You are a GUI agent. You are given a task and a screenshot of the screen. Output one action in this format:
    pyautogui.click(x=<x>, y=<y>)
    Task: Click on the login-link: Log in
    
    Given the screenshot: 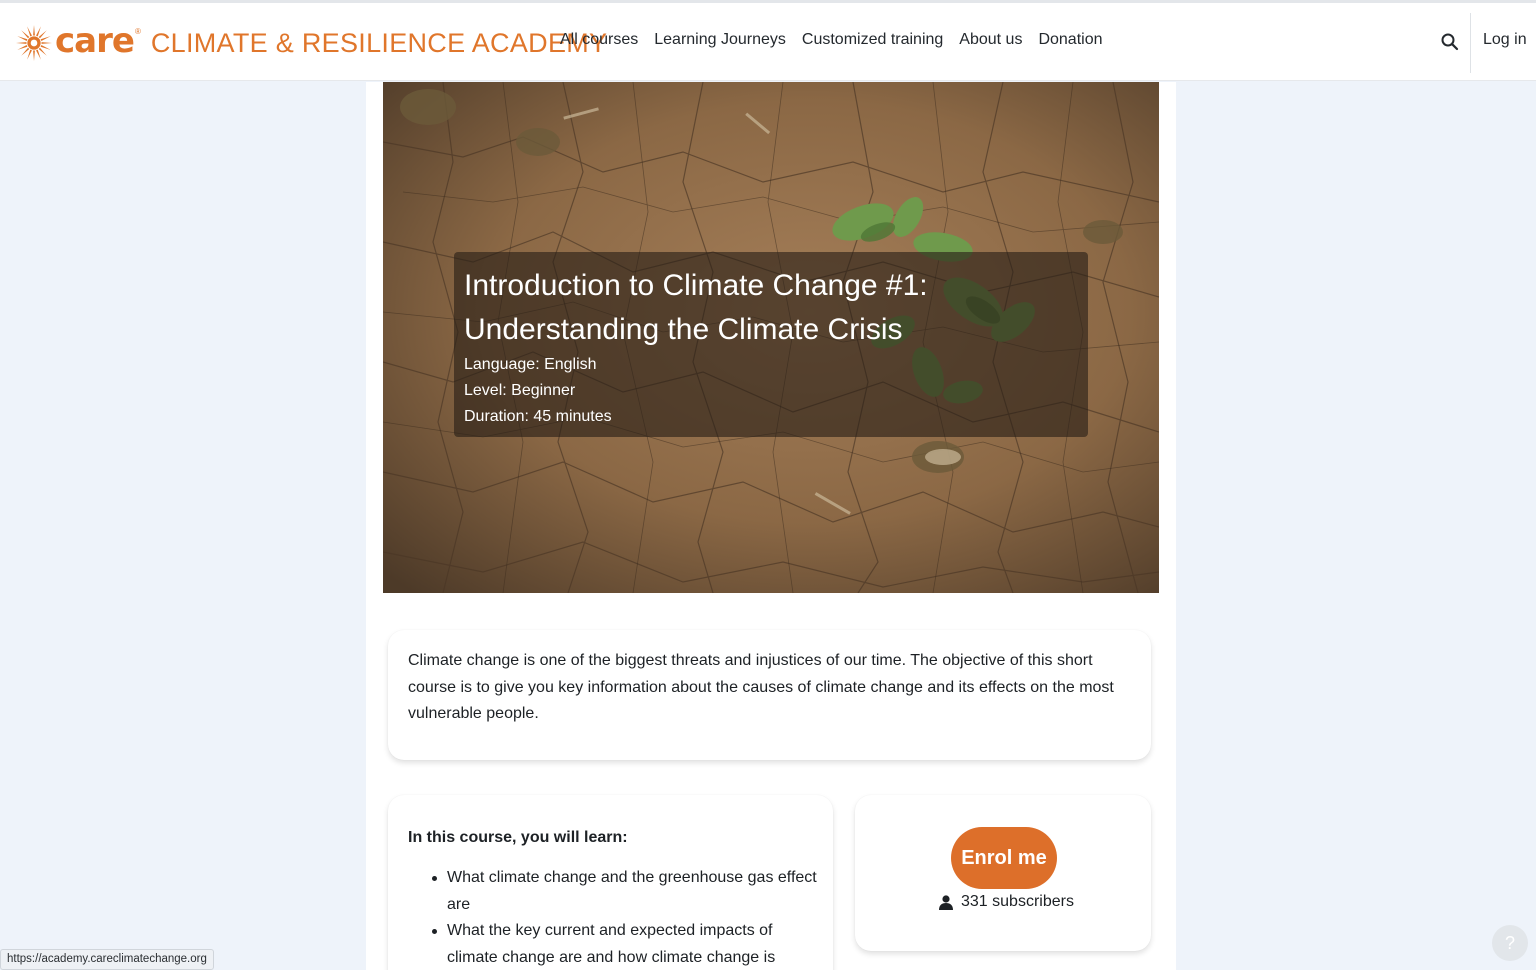 What is the action you would take?
    pyautogui.click(x=1505, y=40)
    